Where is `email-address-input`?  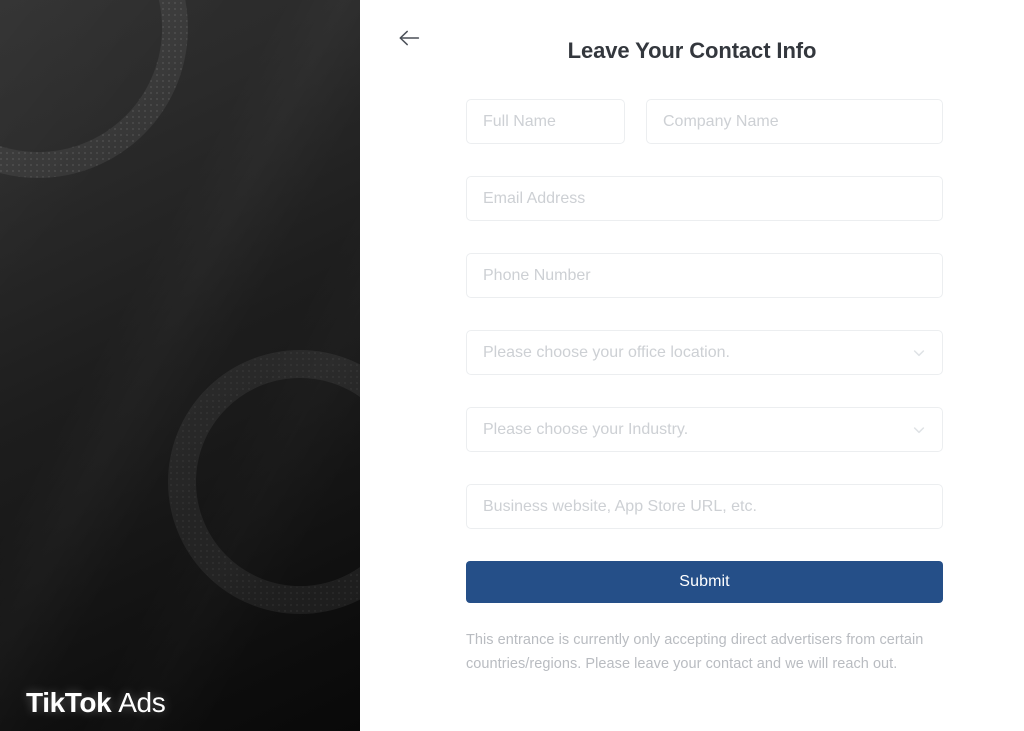 email-address-input is located at coordinates (704, 198).